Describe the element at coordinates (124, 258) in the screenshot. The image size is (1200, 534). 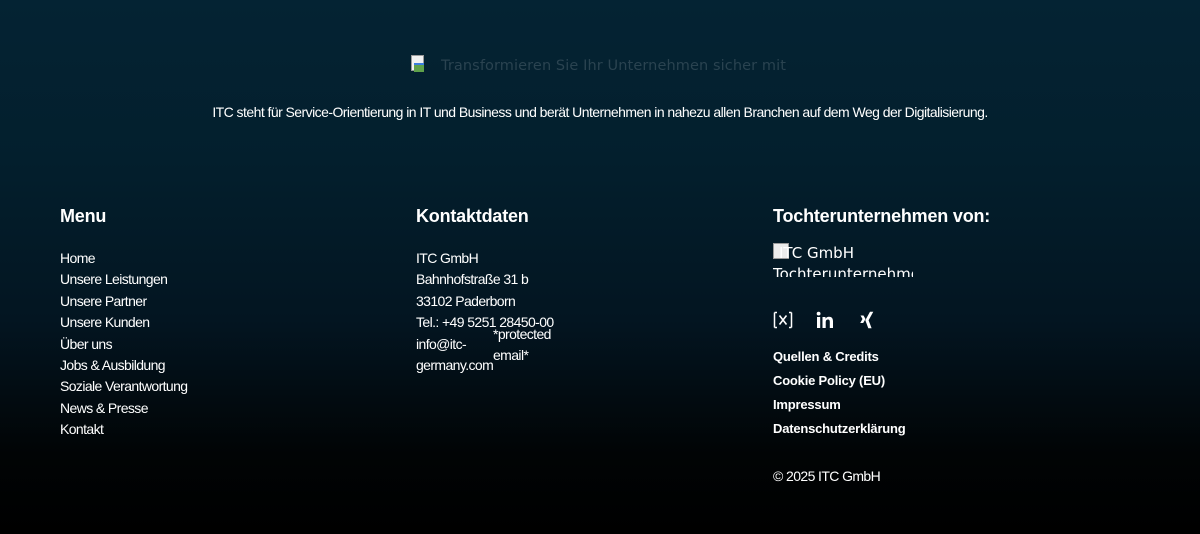
I see `menu-item-home: Home` at that location.